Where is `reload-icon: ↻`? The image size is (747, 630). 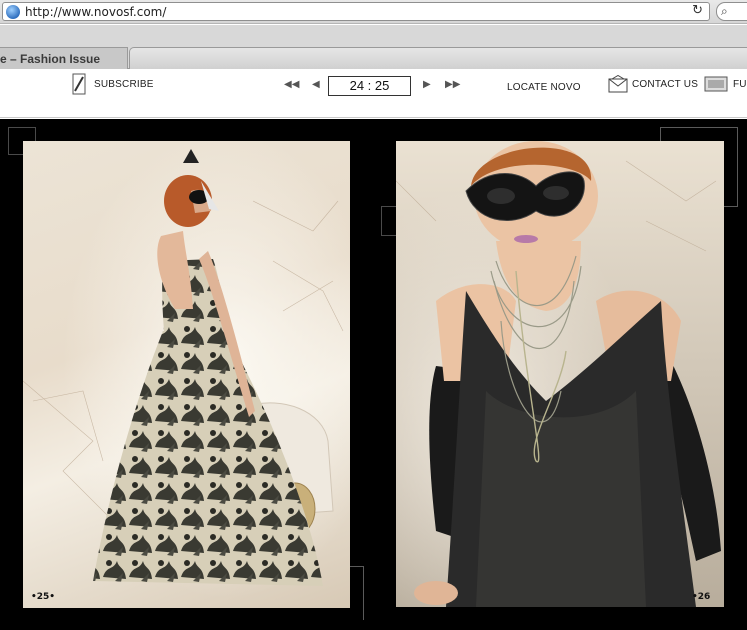 reload-icon: ↻ is located at coordinates (697, 10).